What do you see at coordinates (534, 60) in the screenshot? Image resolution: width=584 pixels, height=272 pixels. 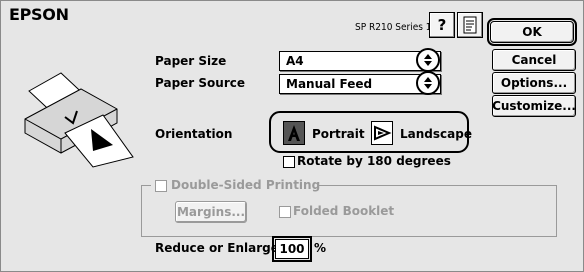 I see `cancel-button: Cancel` at bounding box center [534, 60].